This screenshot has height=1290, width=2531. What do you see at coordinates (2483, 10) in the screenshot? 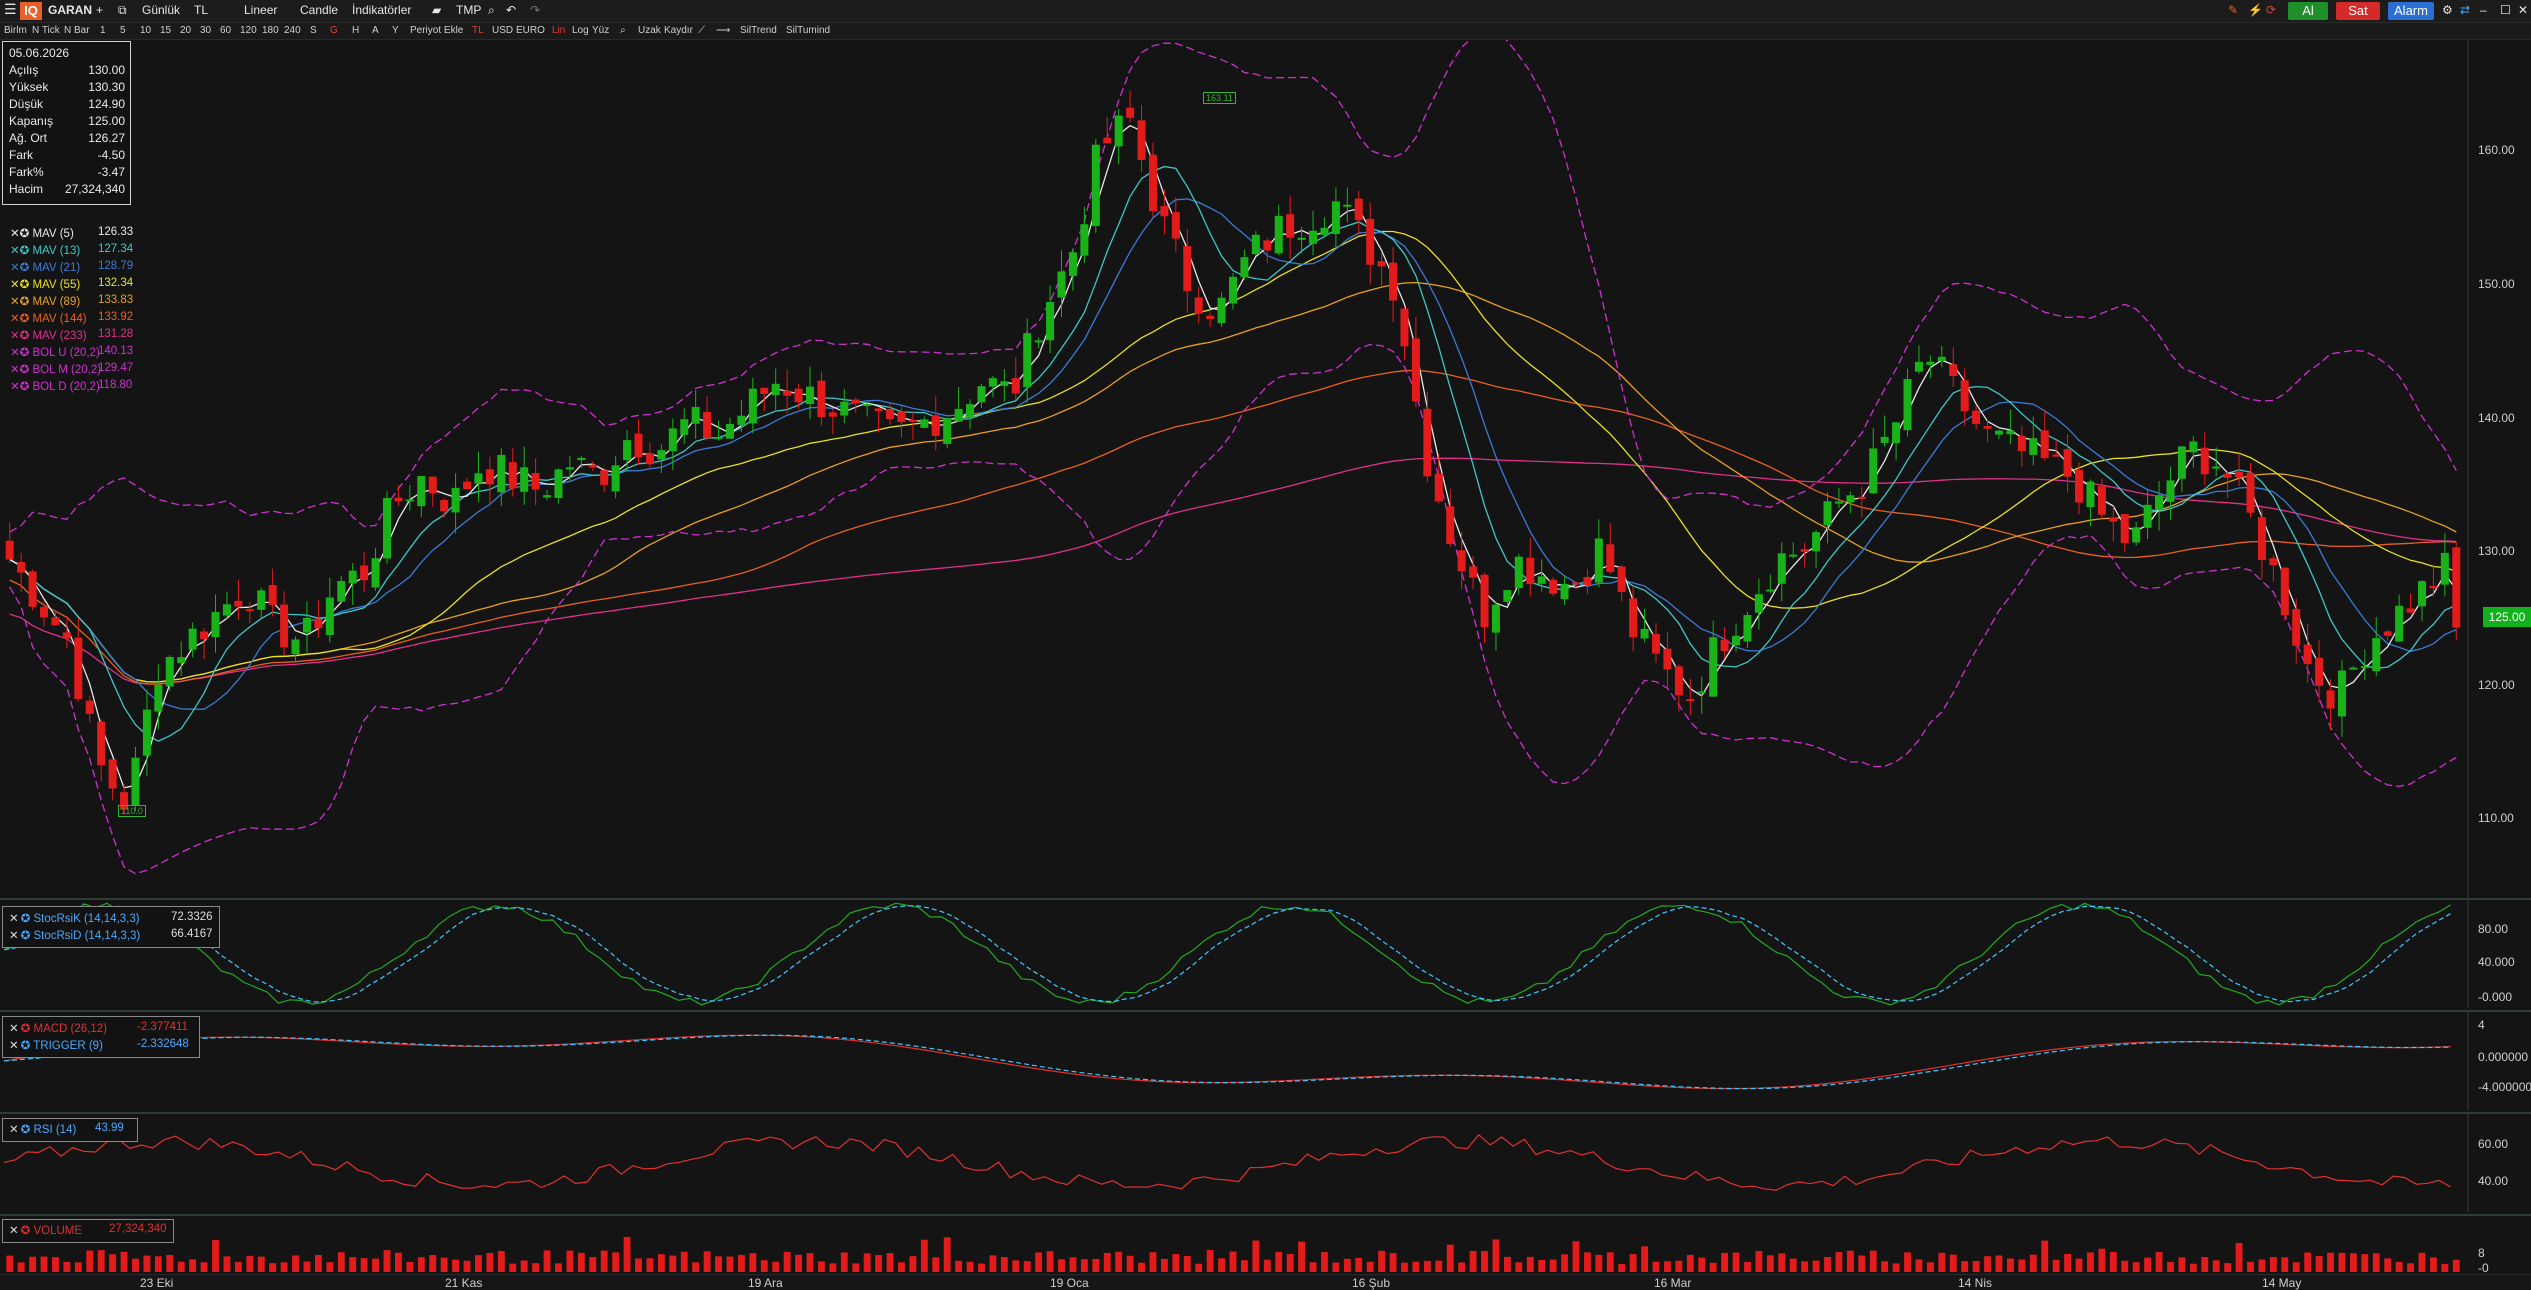
I see `minimize-icon: –` at bounding box center [2483, 10].